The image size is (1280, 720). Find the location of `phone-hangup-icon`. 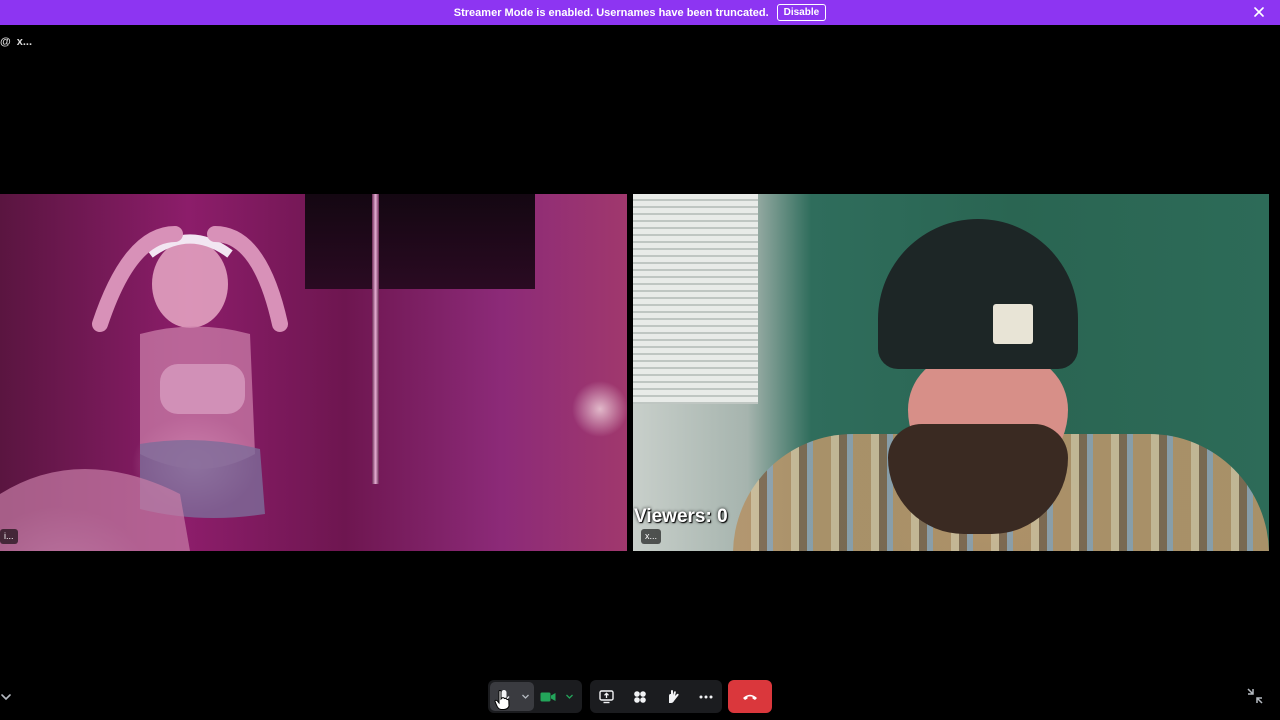

phone-hangup-icon is located at coordinates (750, 697).